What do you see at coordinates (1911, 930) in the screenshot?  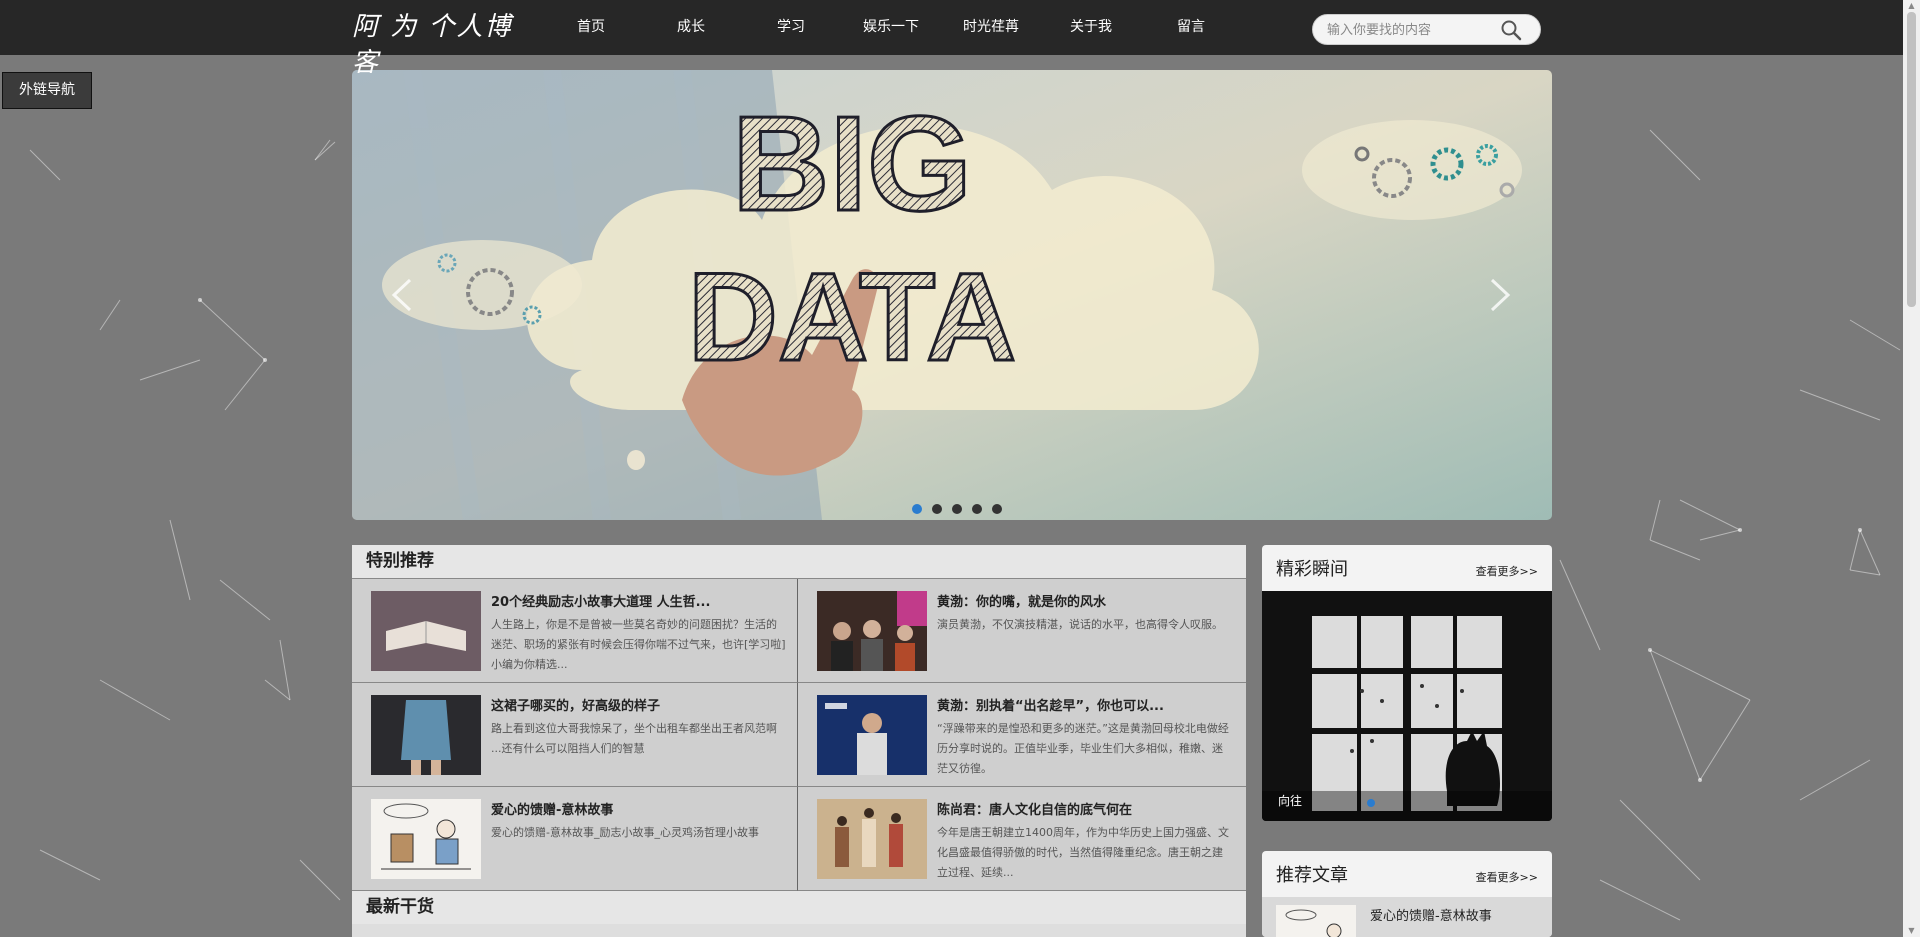 I see `scroll-down-arrow-icon: ▼` at bounding box center [1911, 930].